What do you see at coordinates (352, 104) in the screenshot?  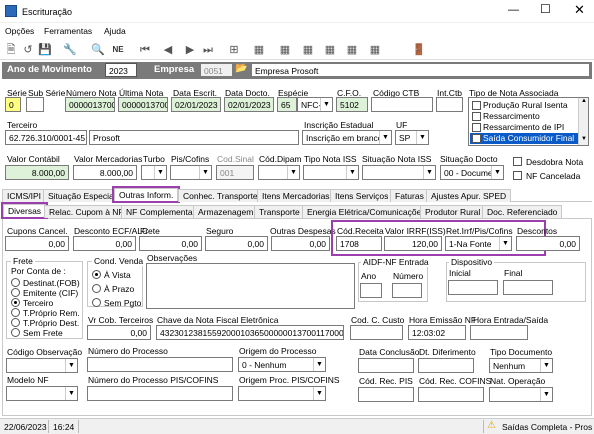 I see `cfo-field: 5102` at bounding box center [352, 104].